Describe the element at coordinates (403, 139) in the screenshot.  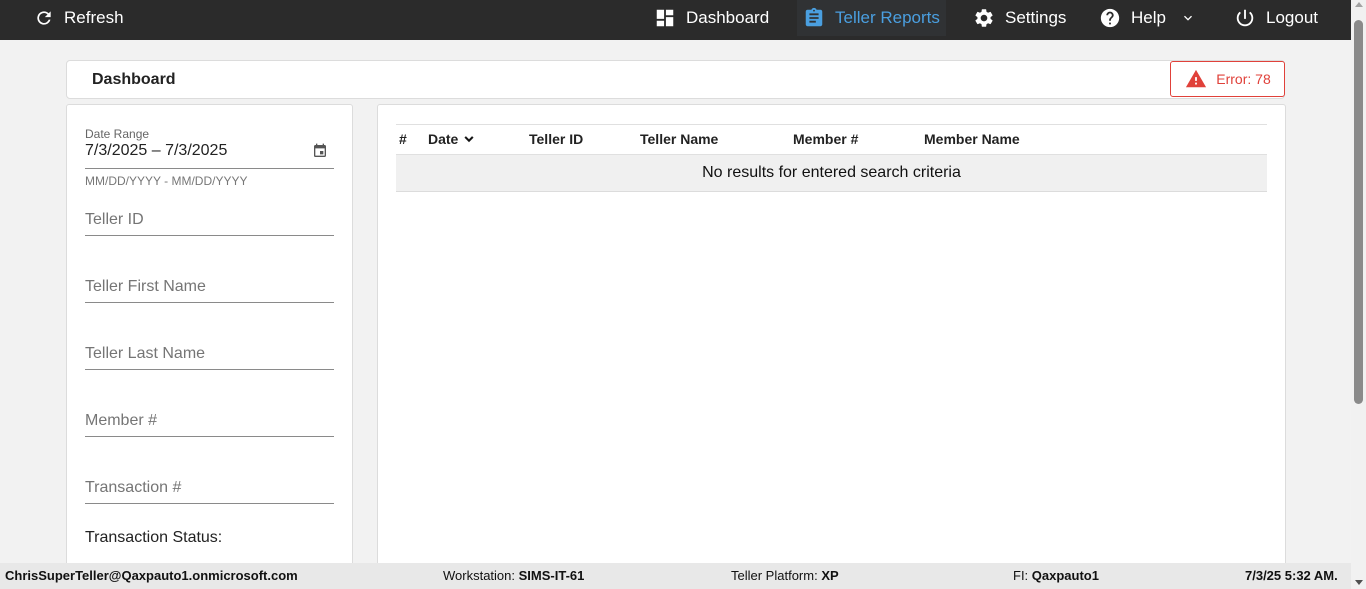
I see `column-header-number: #` at that location.